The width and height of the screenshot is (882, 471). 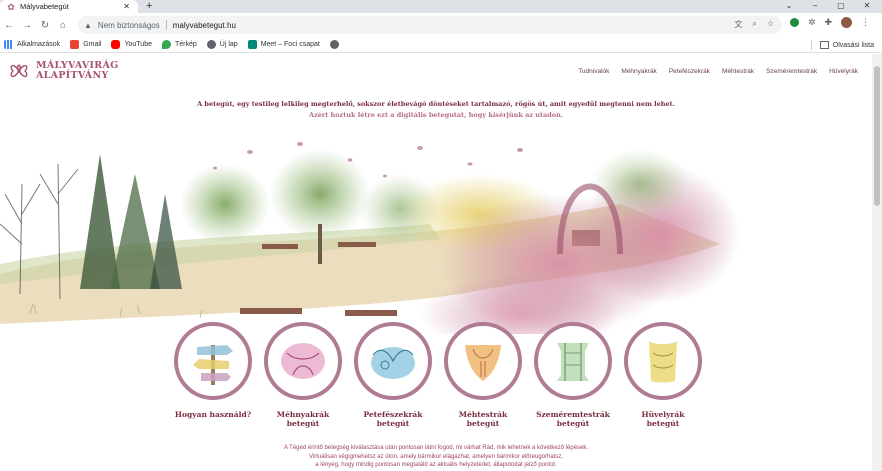 I want to click on ovary-icon, so click(x=393, y=363).